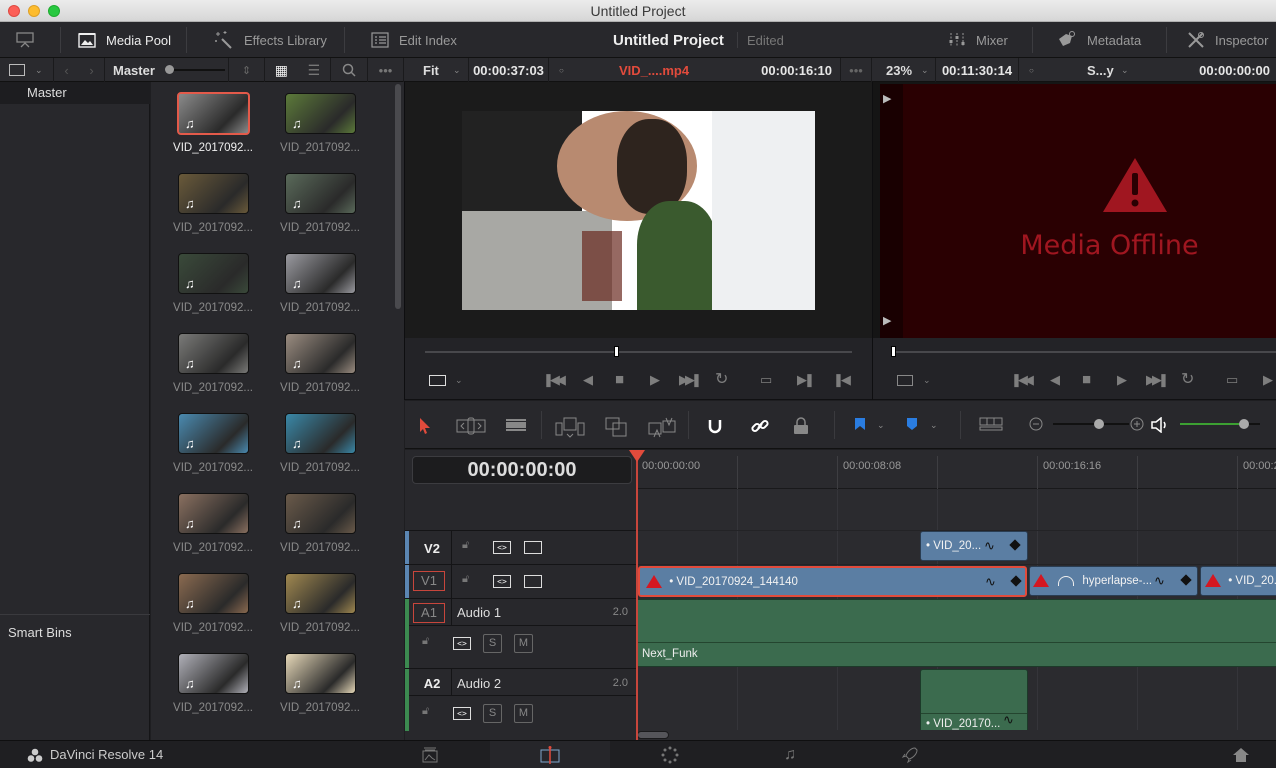  What do you see at coordinates (801, 426) in the screenshot?
I see `position-lock-icon` at bounding box center [801, 426].